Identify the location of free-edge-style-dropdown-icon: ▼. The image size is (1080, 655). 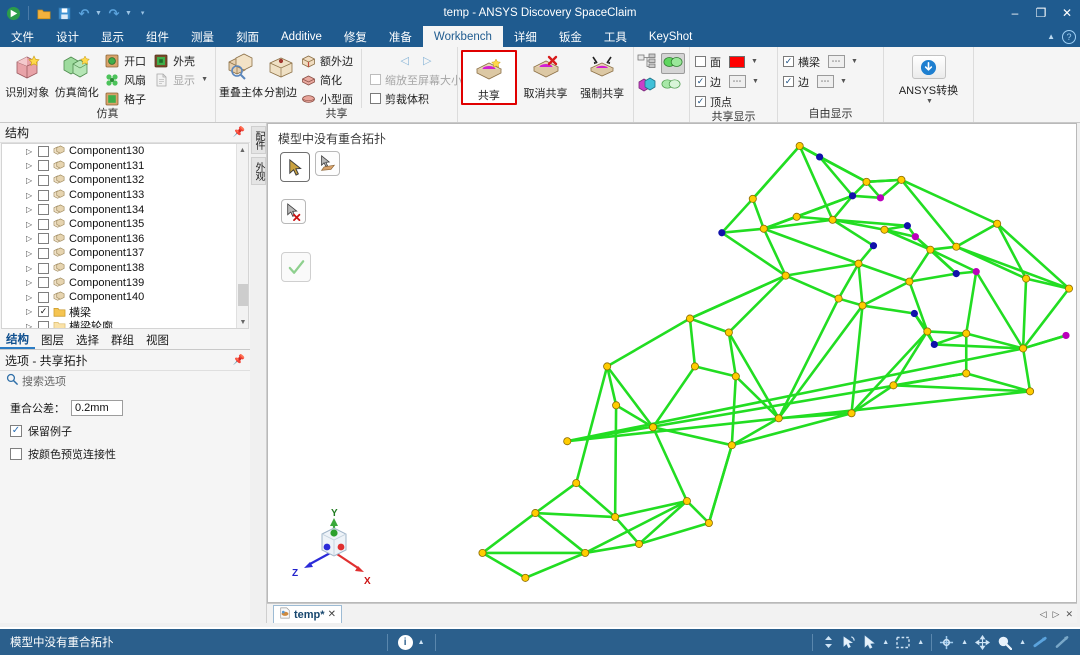
(843, 81).